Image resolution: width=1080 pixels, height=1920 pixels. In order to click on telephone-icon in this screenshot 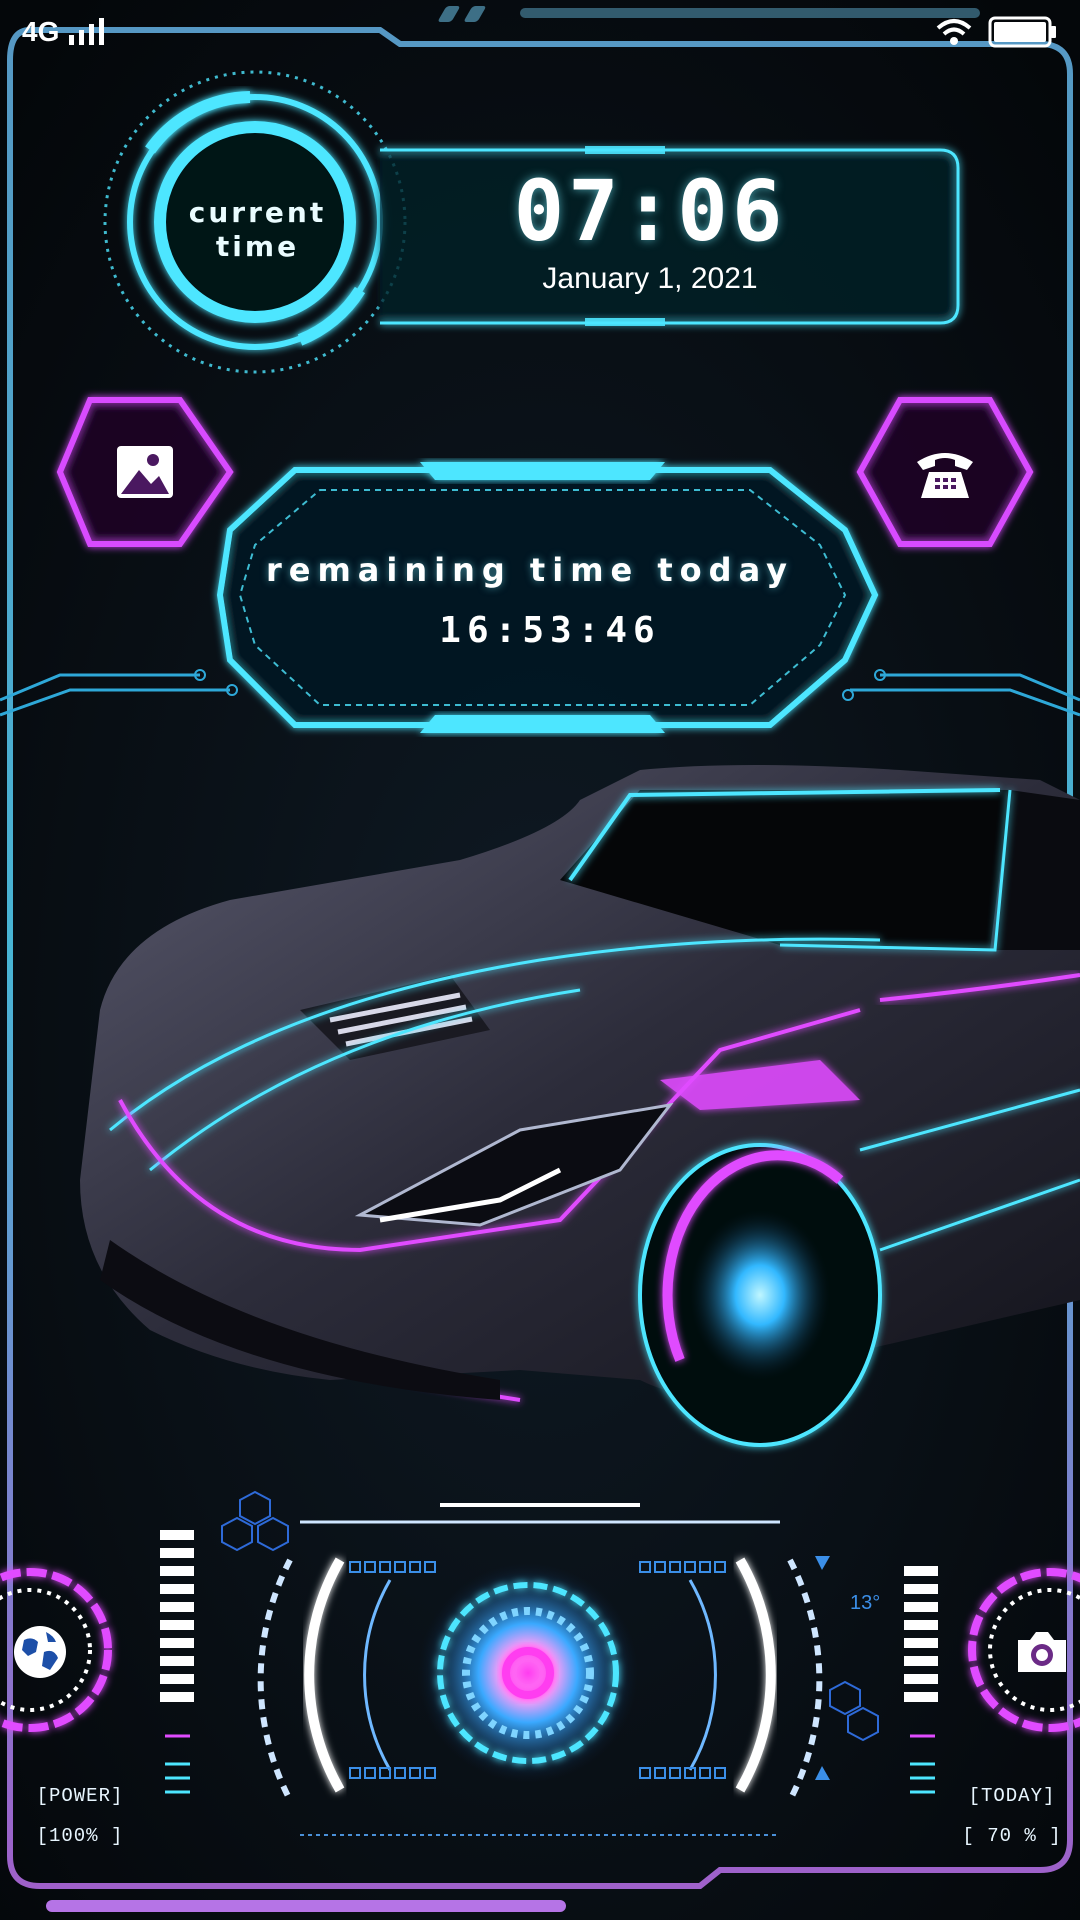, I will do `click(945, 475)`.